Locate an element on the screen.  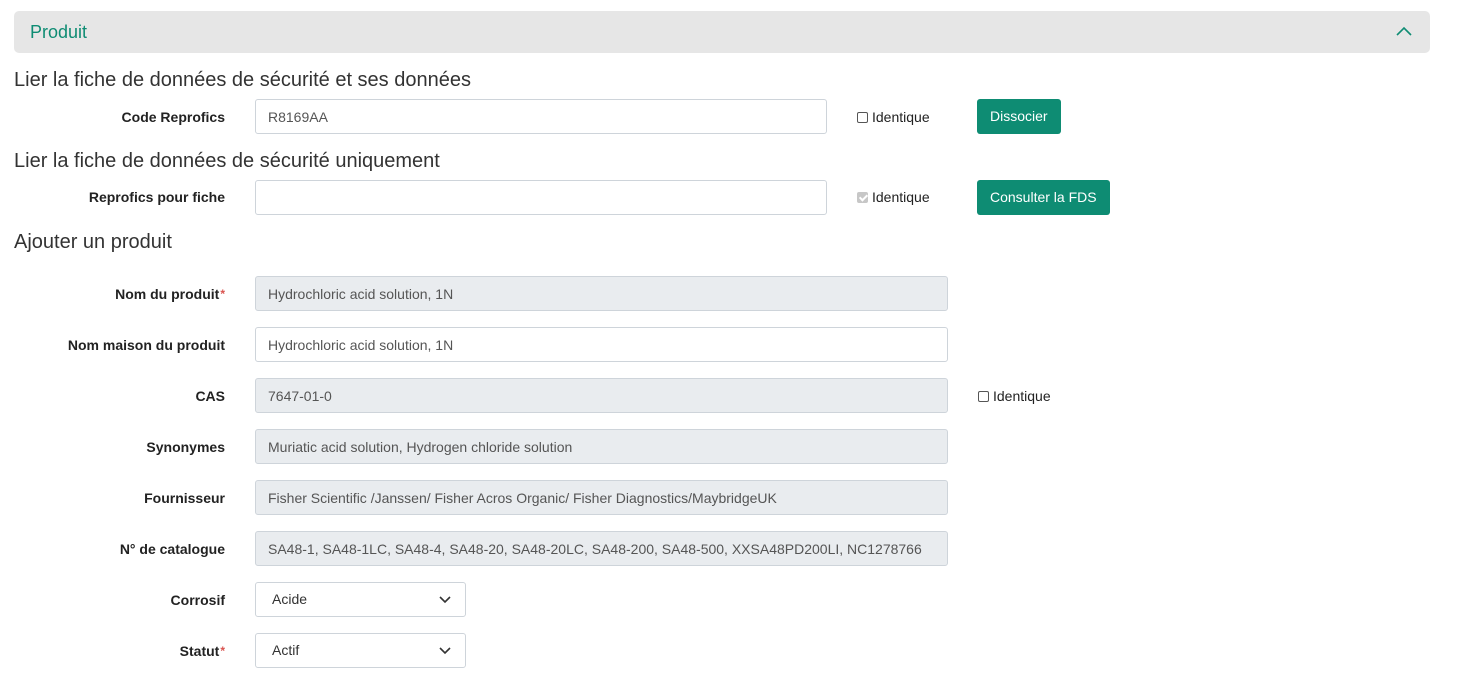
statut-selected-value: Actif is located at coordinates (286, 650).